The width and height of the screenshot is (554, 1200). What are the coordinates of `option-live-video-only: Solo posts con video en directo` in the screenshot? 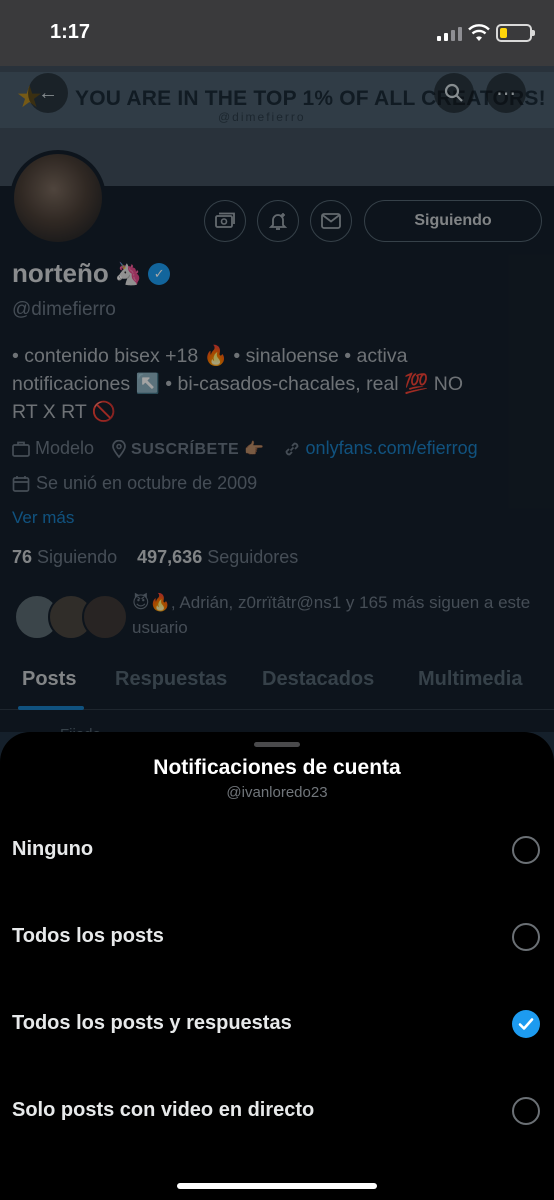 It's located at (277, 1111).